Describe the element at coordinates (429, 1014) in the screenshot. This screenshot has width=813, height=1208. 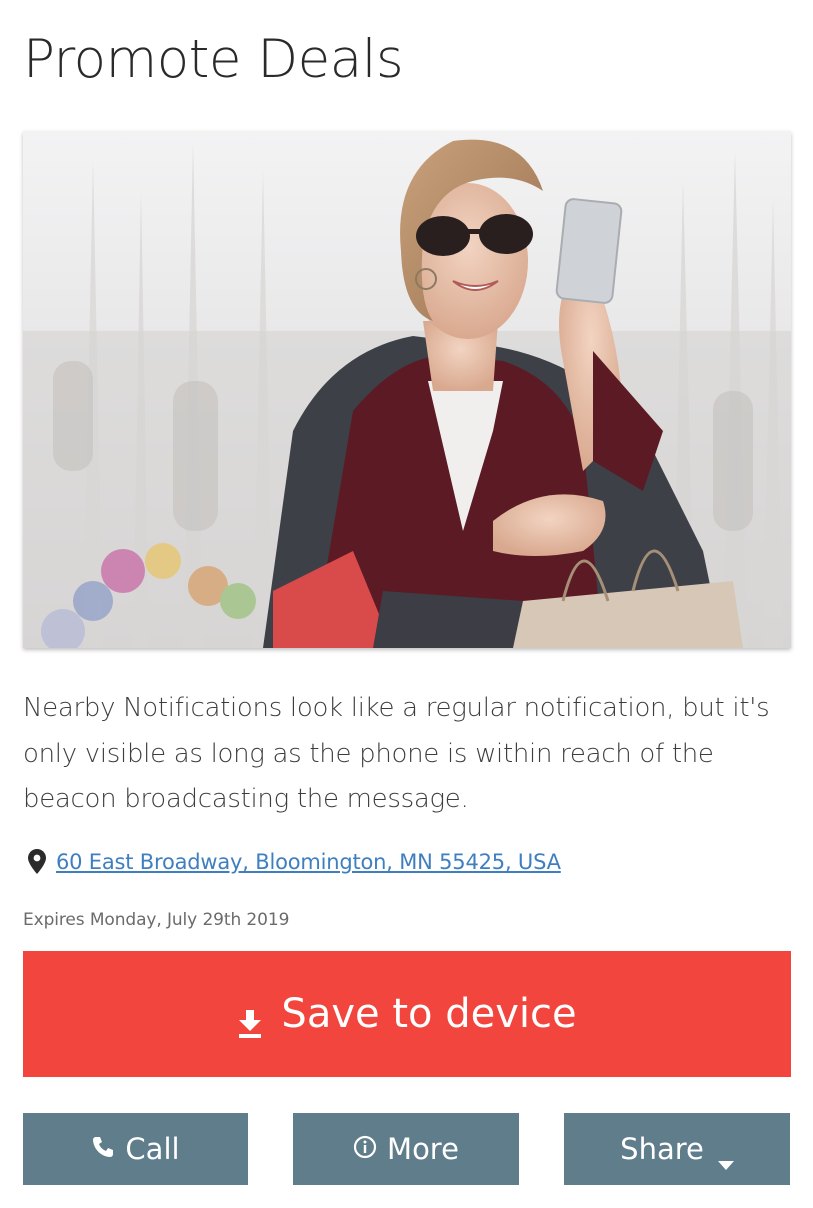
I see `save-button-label: Save to device` at that location.